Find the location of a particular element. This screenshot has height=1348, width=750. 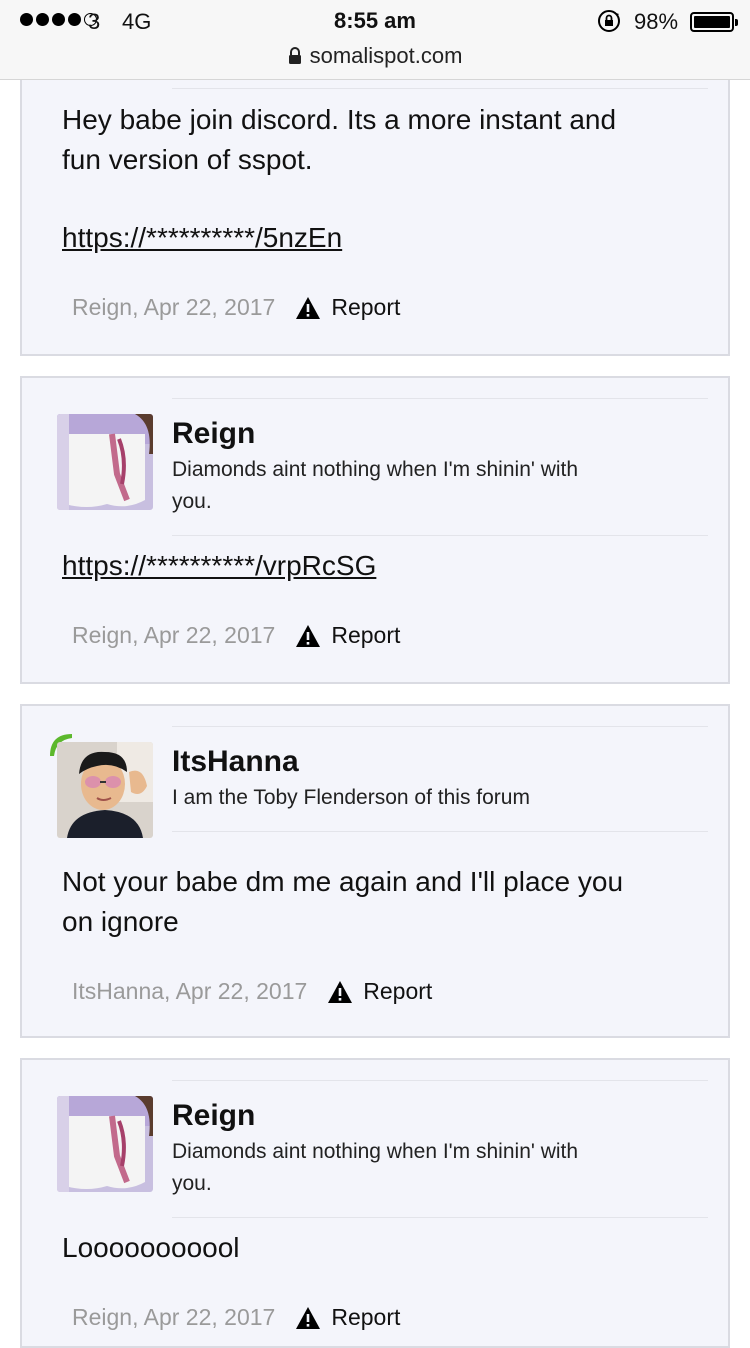

post-meta: ItsHanna, Apr 22, 2017 Report is located at coordinates (252, 991).